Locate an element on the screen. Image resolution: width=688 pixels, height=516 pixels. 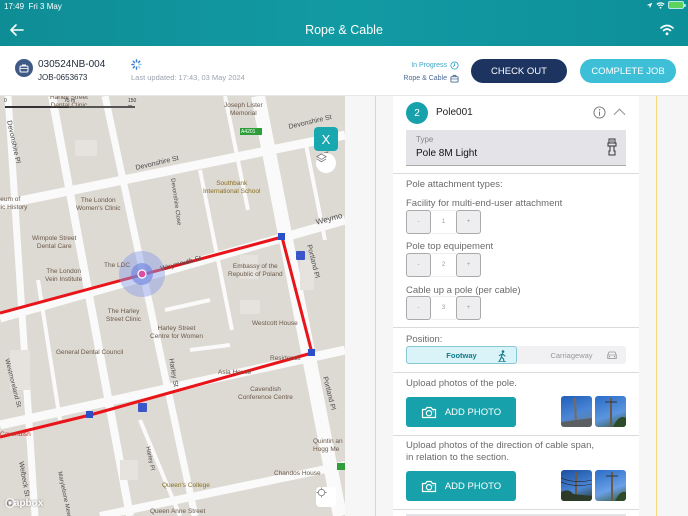
map-close-button: X is located at coordinates (326, 139).